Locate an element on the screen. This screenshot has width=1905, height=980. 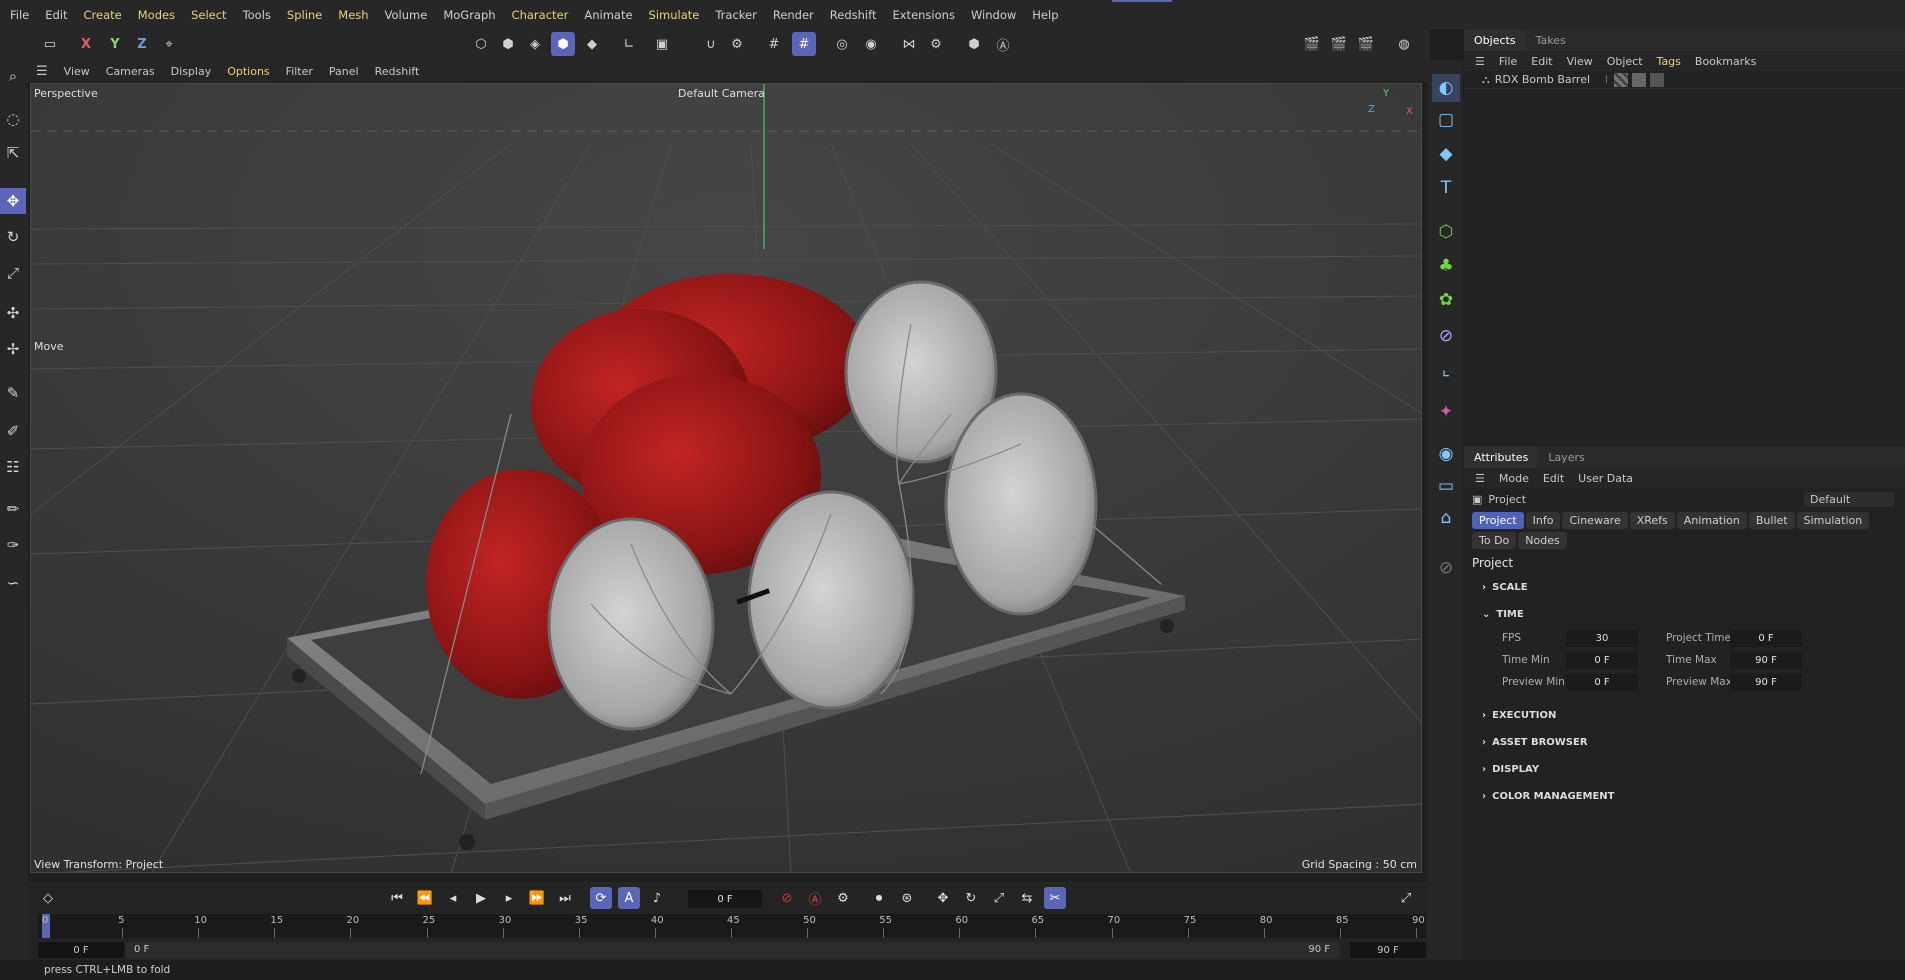
camera-icon: ▭ is located at coordinates (1446, 486).